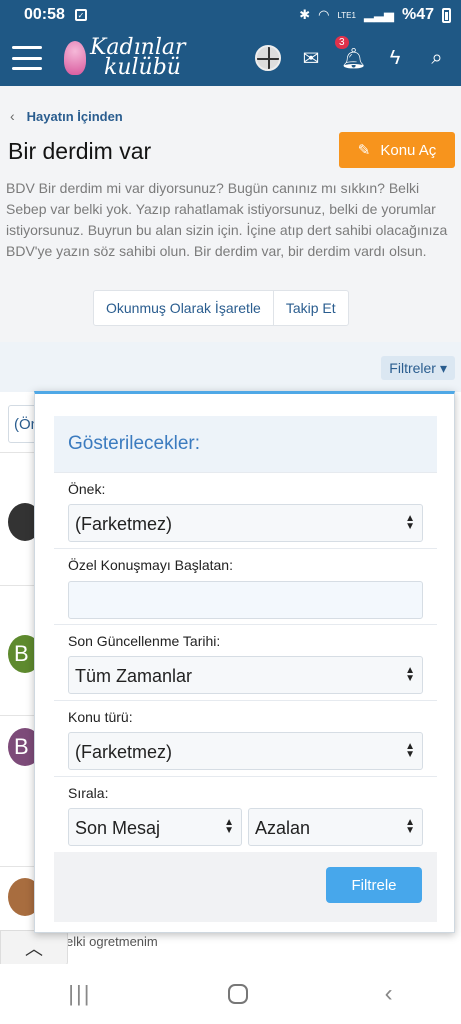  What do you see at coordinates (283, 828) in the screenshot?
I see `sort-order-value: Azalan` at bounding box center [283, 828].